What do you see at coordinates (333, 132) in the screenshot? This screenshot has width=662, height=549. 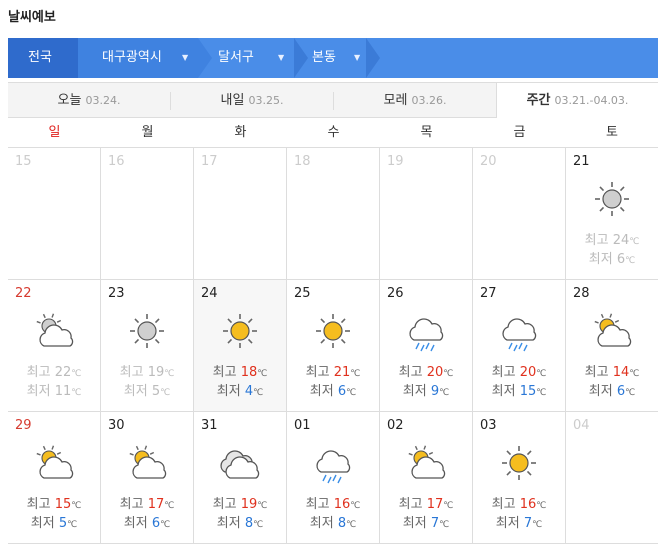 I see `weekday-wed: 수` at bounding box center [333, 132].